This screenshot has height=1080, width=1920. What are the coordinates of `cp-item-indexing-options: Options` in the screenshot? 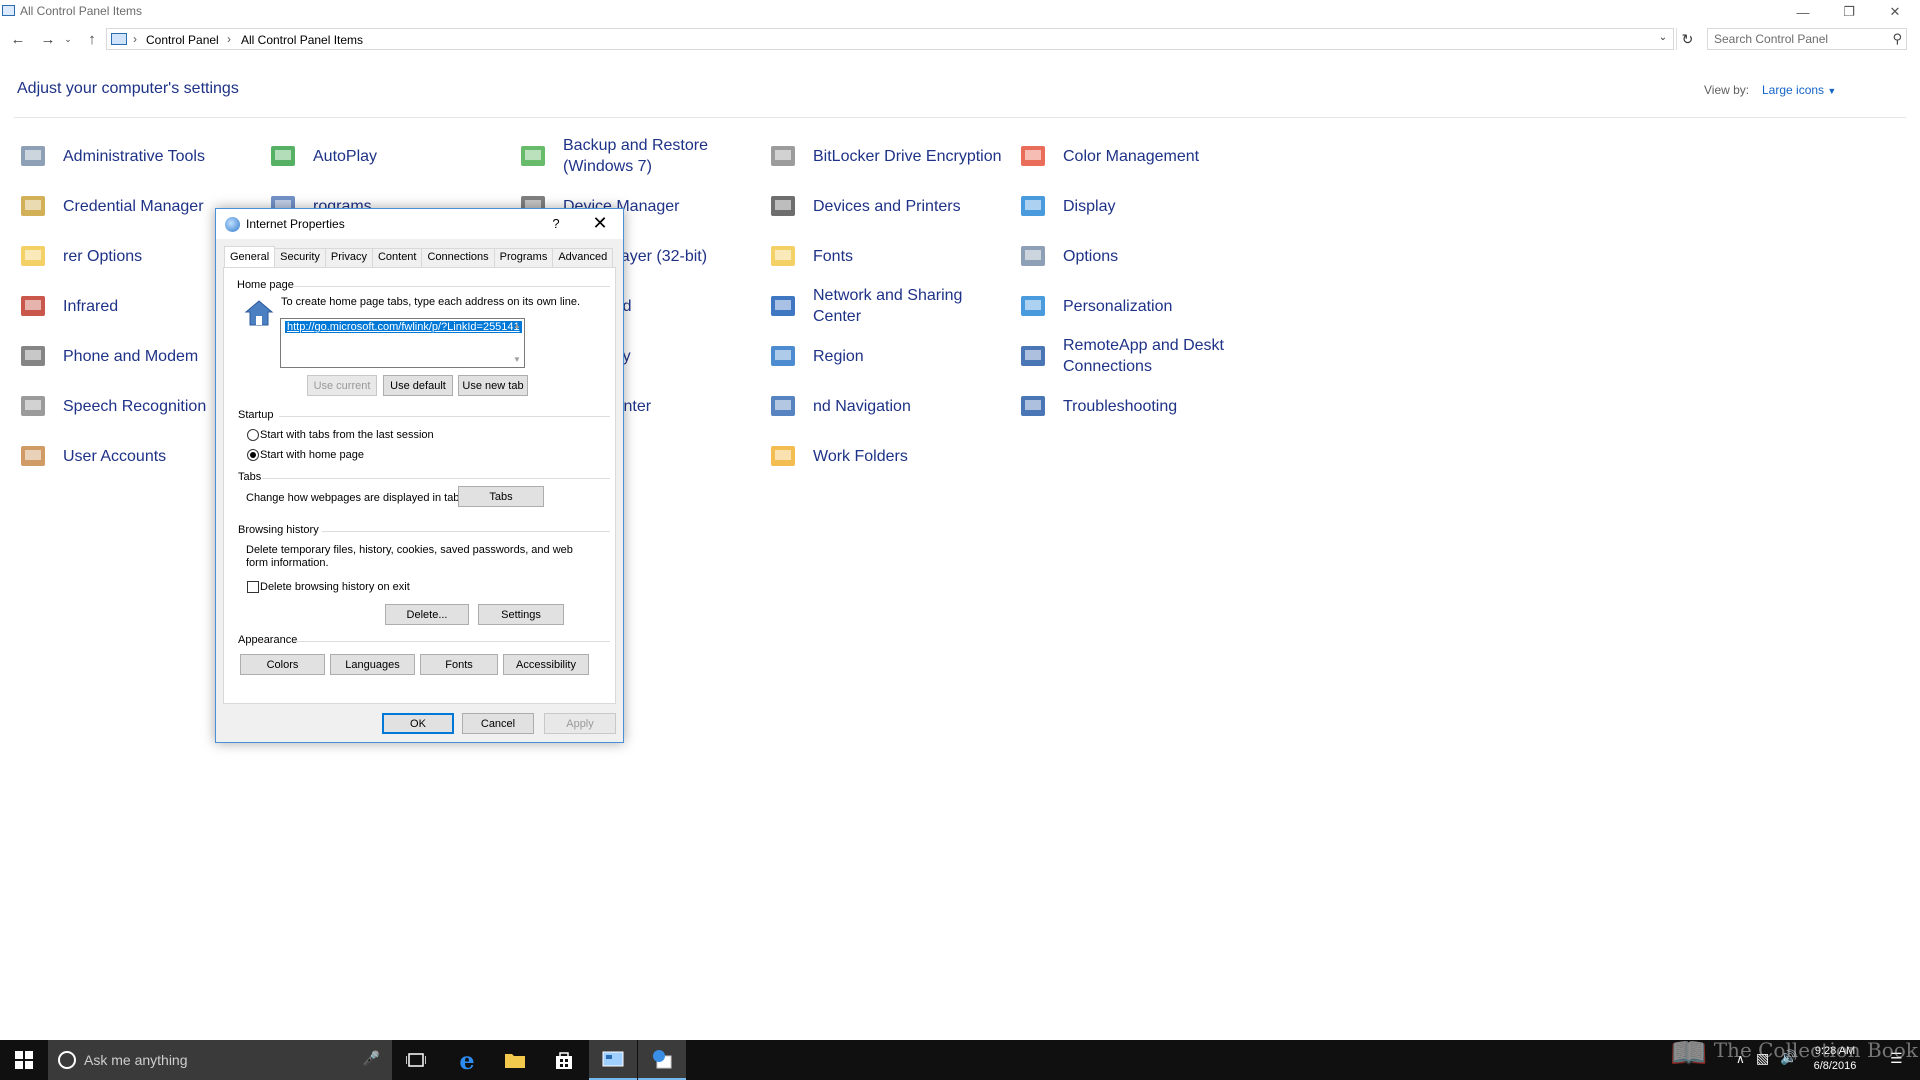 It's located at (1067, 256).